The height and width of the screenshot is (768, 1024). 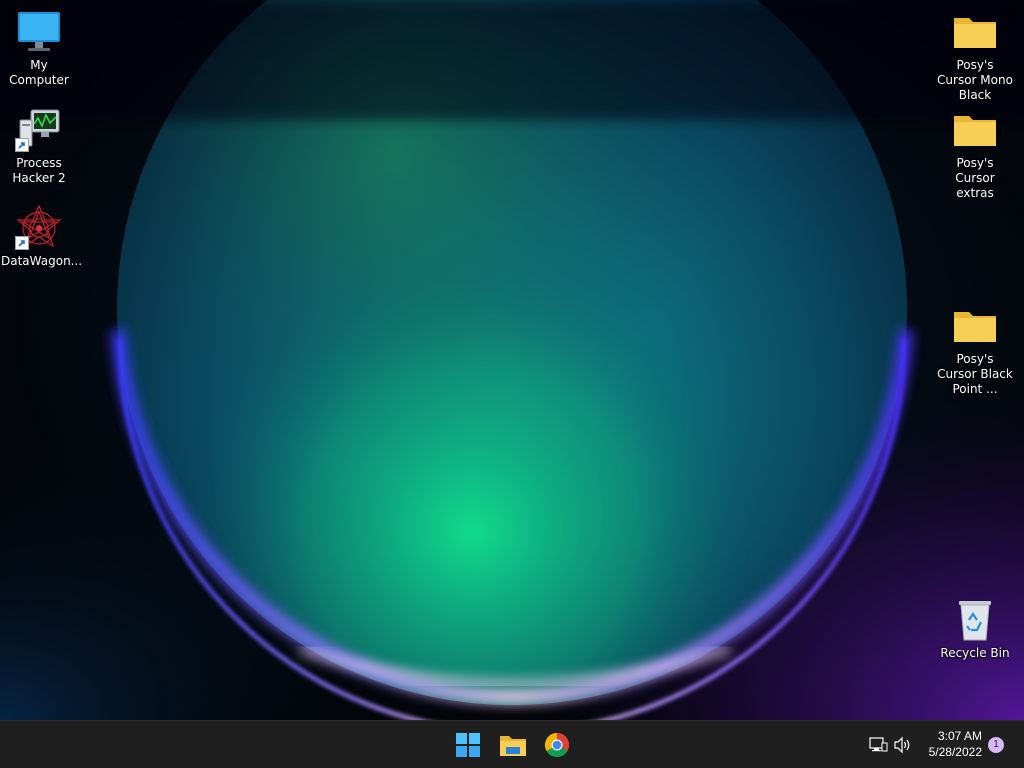 I want to click on desktop-icon-label: Recycle Bin, so click(x=975, y=653).